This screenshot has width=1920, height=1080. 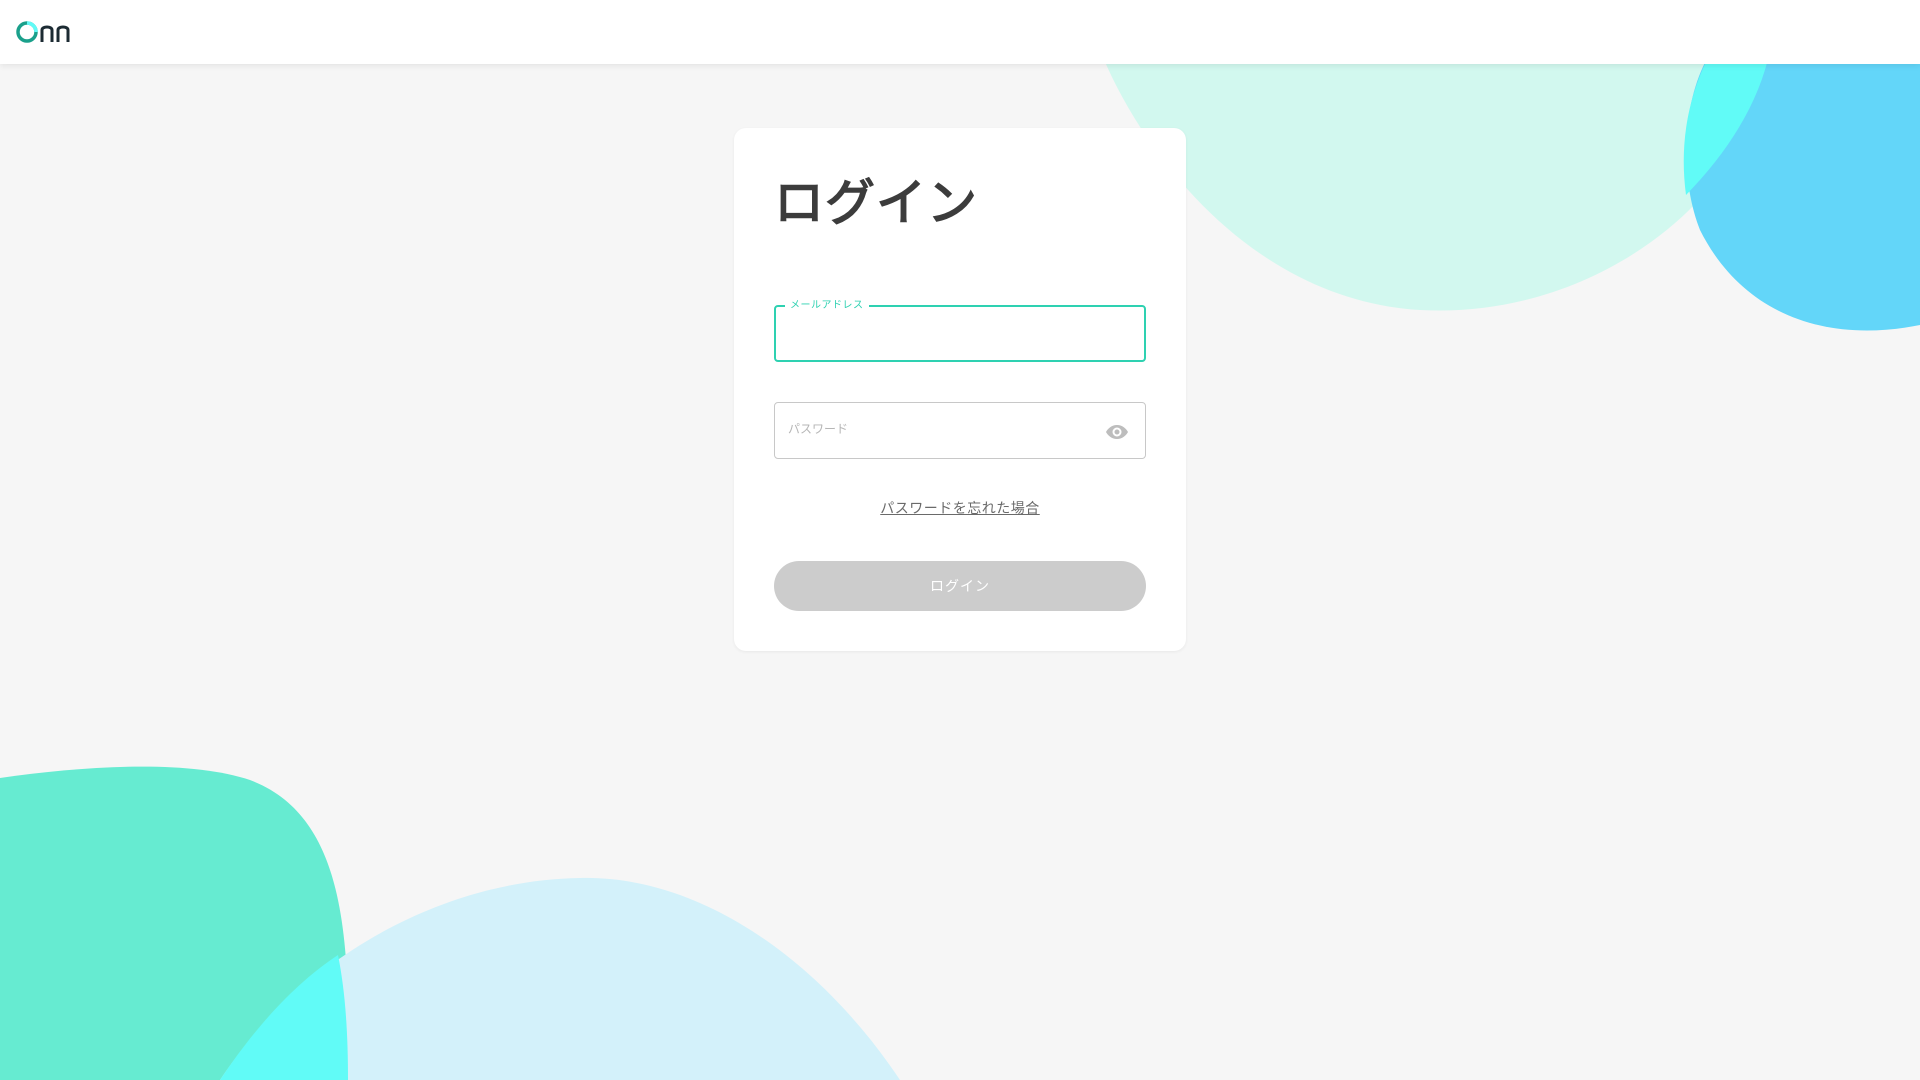 What do you see at coordinates (960, 508) in the screenshot?
I see `forgot-password-link: パスワードを忘れた場合` at bounding box center [960, 508].